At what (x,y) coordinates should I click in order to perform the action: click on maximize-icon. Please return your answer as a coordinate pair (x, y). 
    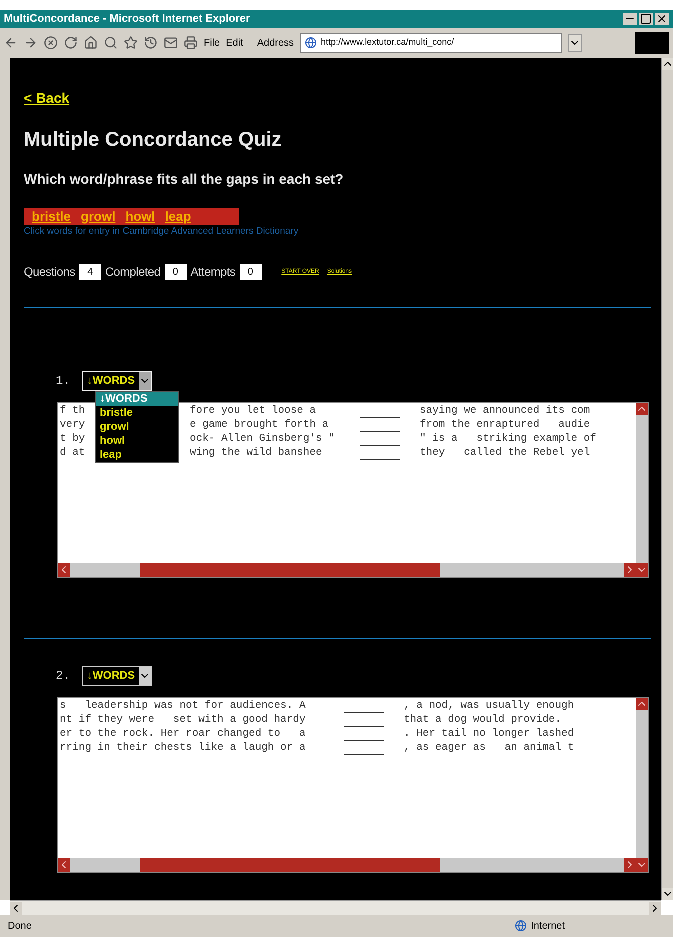
    Looking at the image, I should click on (646, 19).